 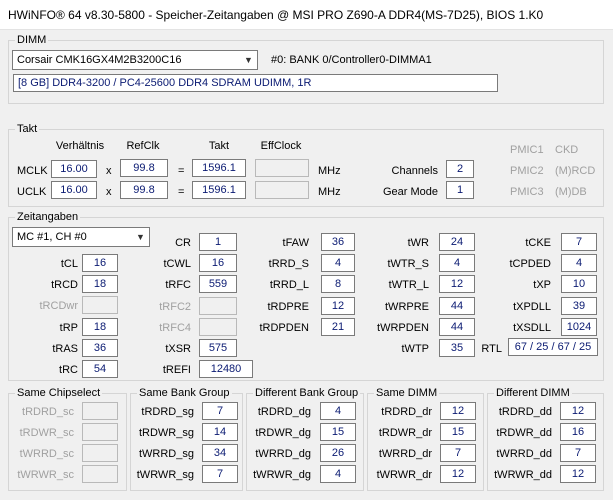 I want to click on trdpden-label: tRDPDEN, so click(x=284, y=327).